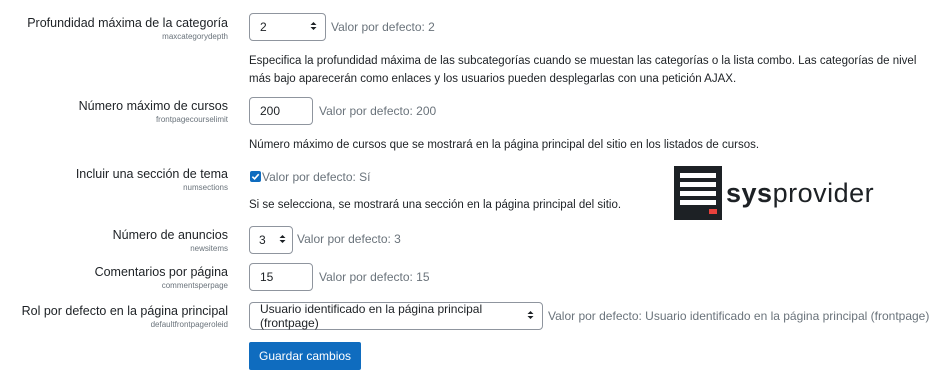 The height and width of the screenshot is (377, 950). What do you see at coordinates (124, 311) in the screenshot?
I see `setting-label: Rol por defecto en la página principal` at bounding box center [124, 311].